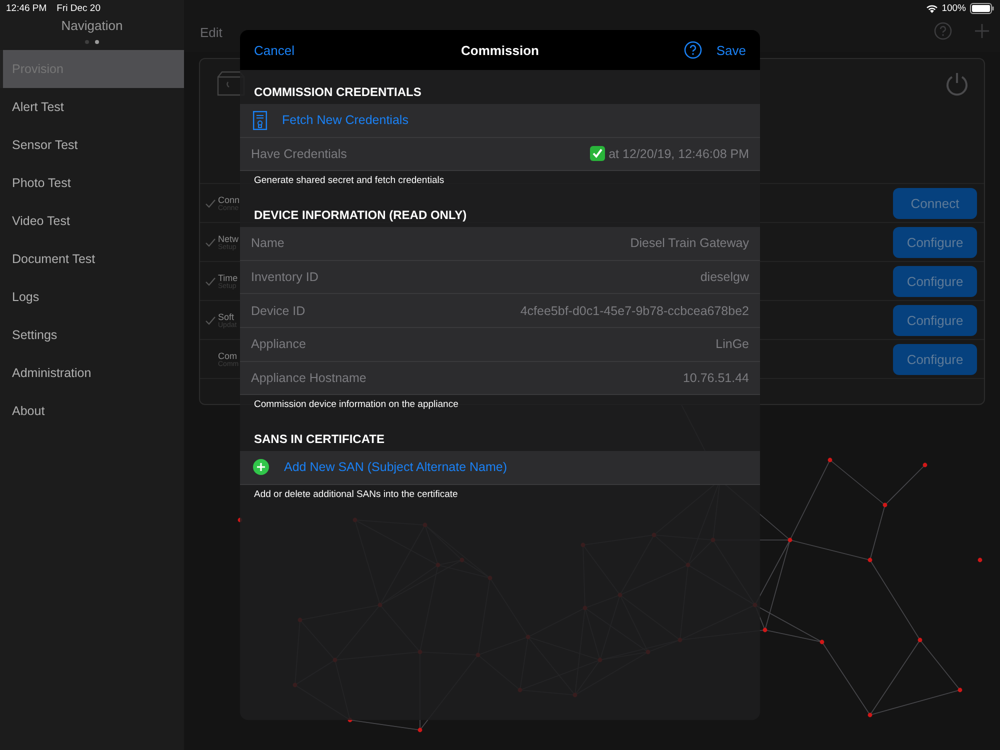 This screenshot has width=1000, height=750. I want to click on row-label: Name, so click(267, 243).